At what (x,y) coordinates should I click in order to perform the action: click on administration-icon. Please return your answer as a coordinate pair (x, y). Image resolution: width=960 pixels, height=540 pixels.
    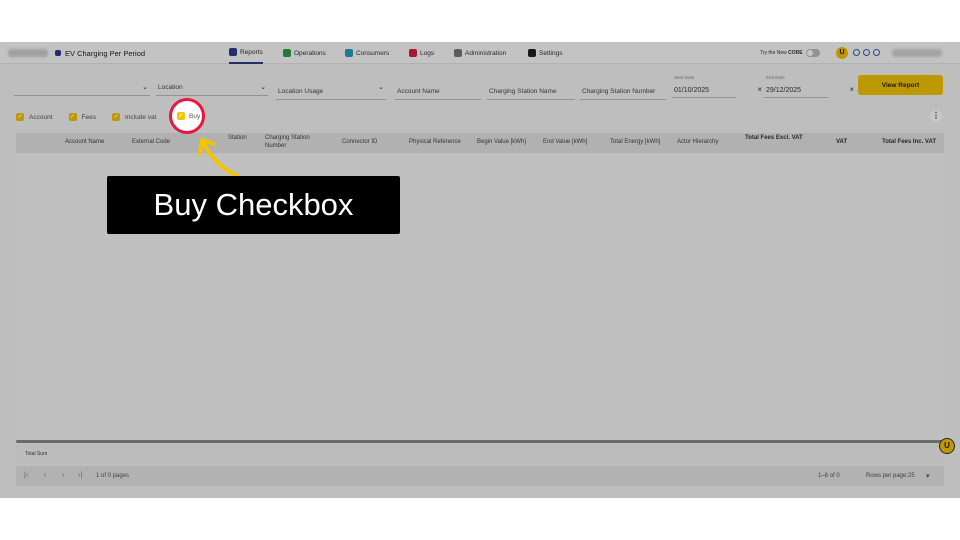
    Looking at the image, I should click on (458, 53).